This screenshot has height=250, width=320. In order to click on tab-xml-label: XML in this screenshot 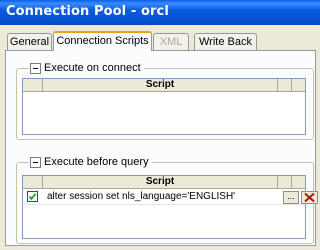, I will do `click(171, 42)`.